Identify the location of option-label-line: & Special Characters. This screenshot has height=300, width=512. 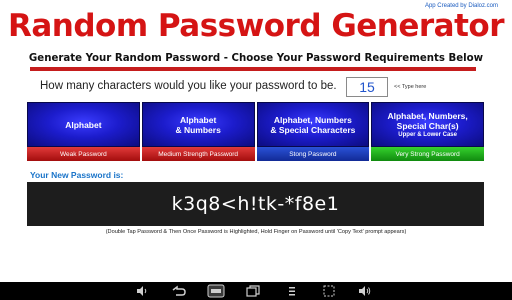
(313, 129).